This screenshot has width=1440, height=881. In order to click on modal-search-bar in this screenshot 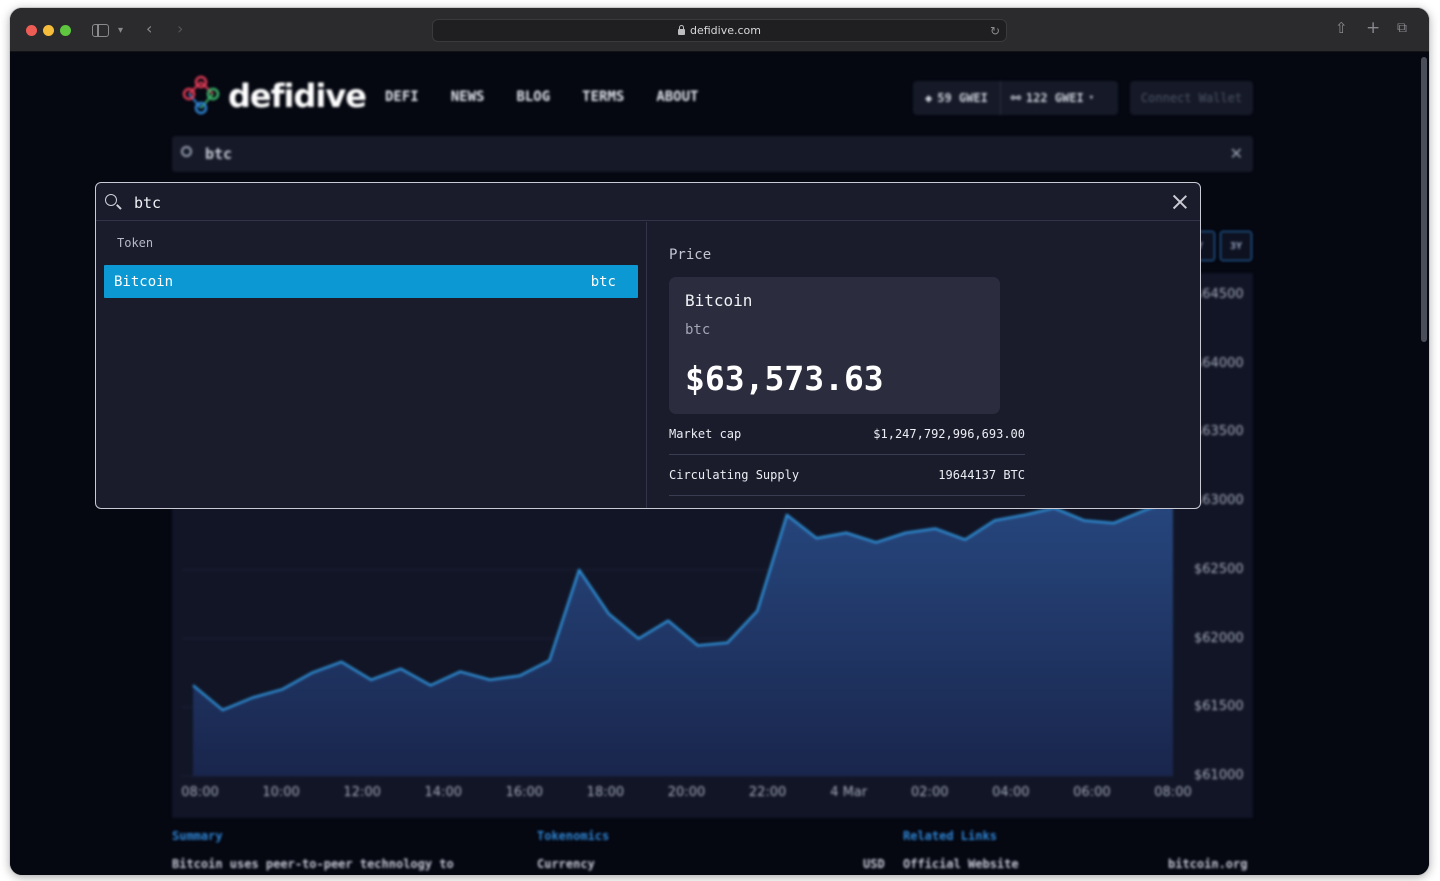, I will do `click(648, 202)`.